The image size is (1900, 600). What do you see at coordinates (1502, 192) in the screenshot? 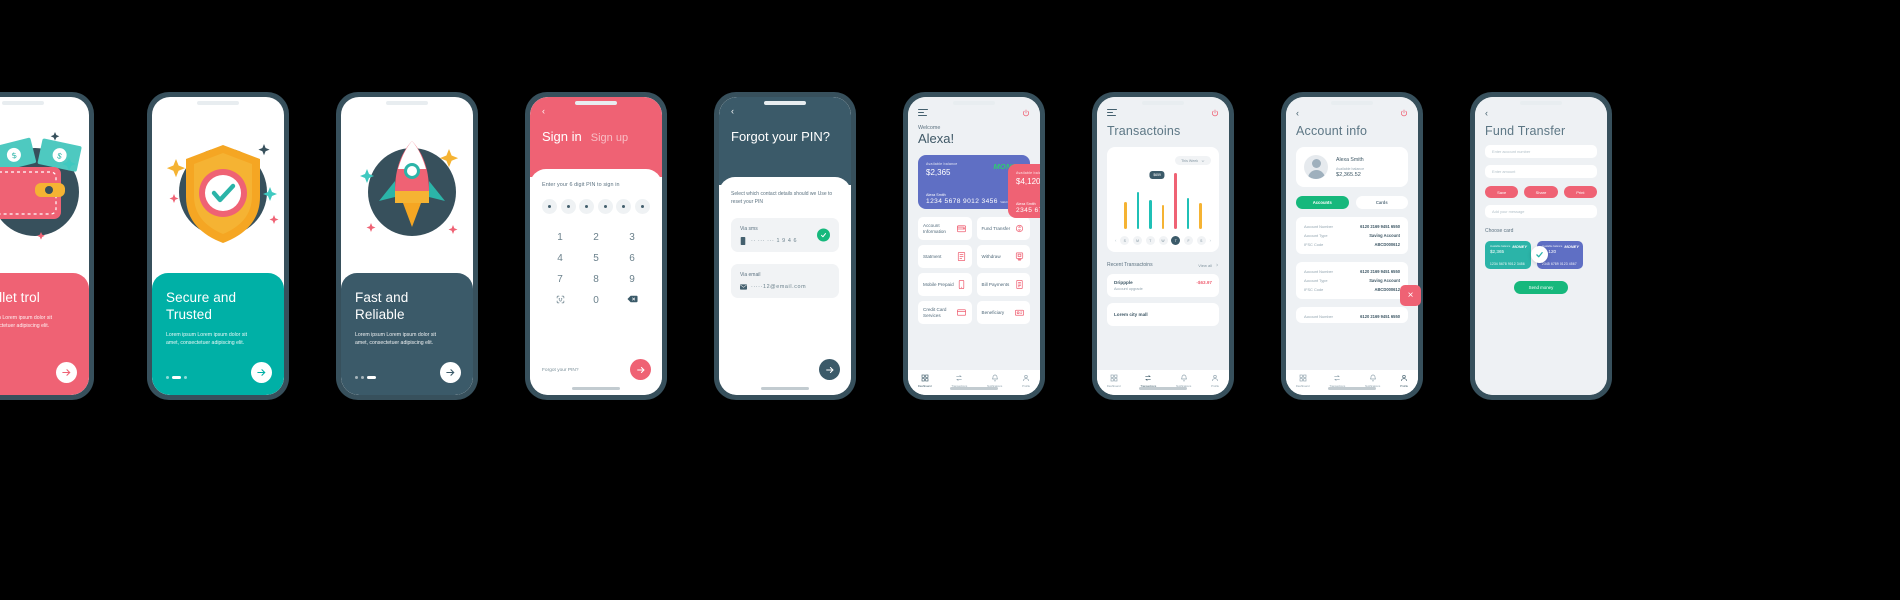
I see `save-button: Save` at bounding box center [1502, 192].